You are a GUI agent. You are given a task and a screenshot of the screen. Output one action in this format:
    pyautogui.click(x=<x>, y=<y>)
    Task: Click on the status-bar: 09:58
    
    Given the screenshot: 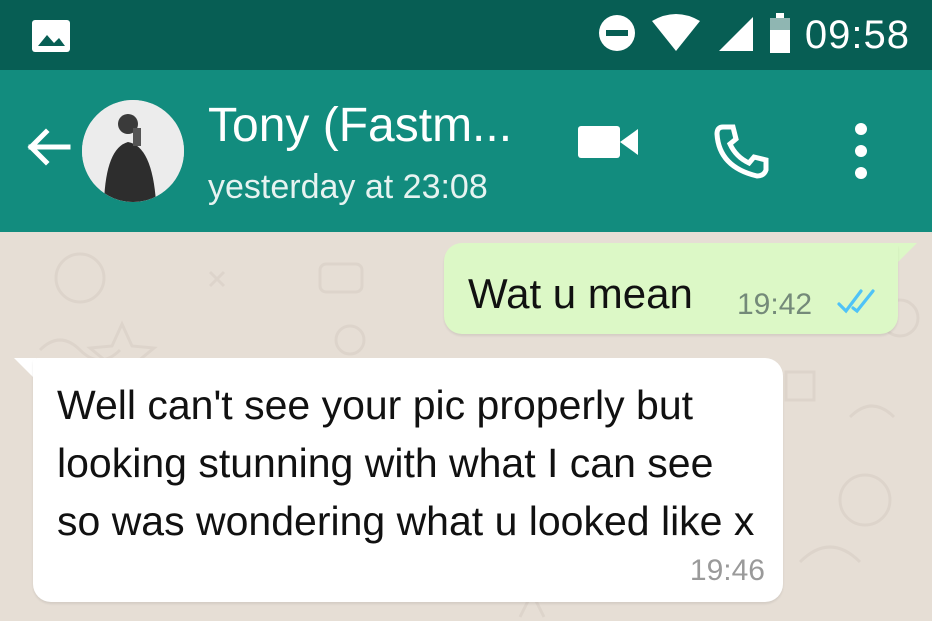 What is the action you would take?
    pyautogui.click(x=466, y=35)
    